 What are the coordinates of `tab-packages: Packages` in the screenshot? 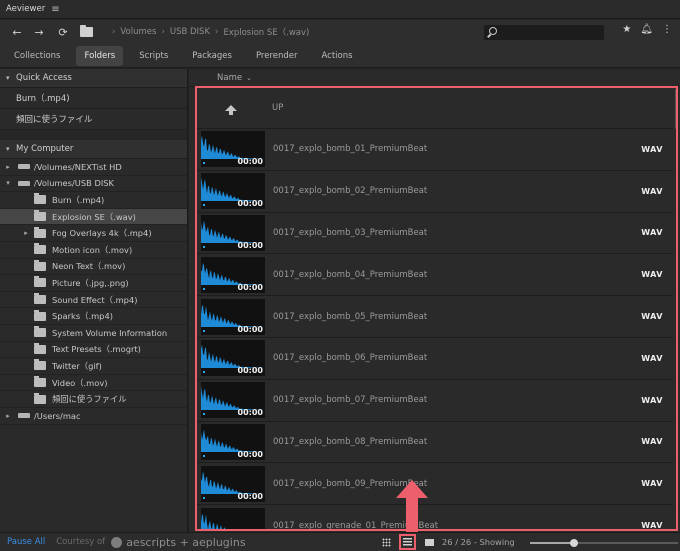 It's located at (212, 56).